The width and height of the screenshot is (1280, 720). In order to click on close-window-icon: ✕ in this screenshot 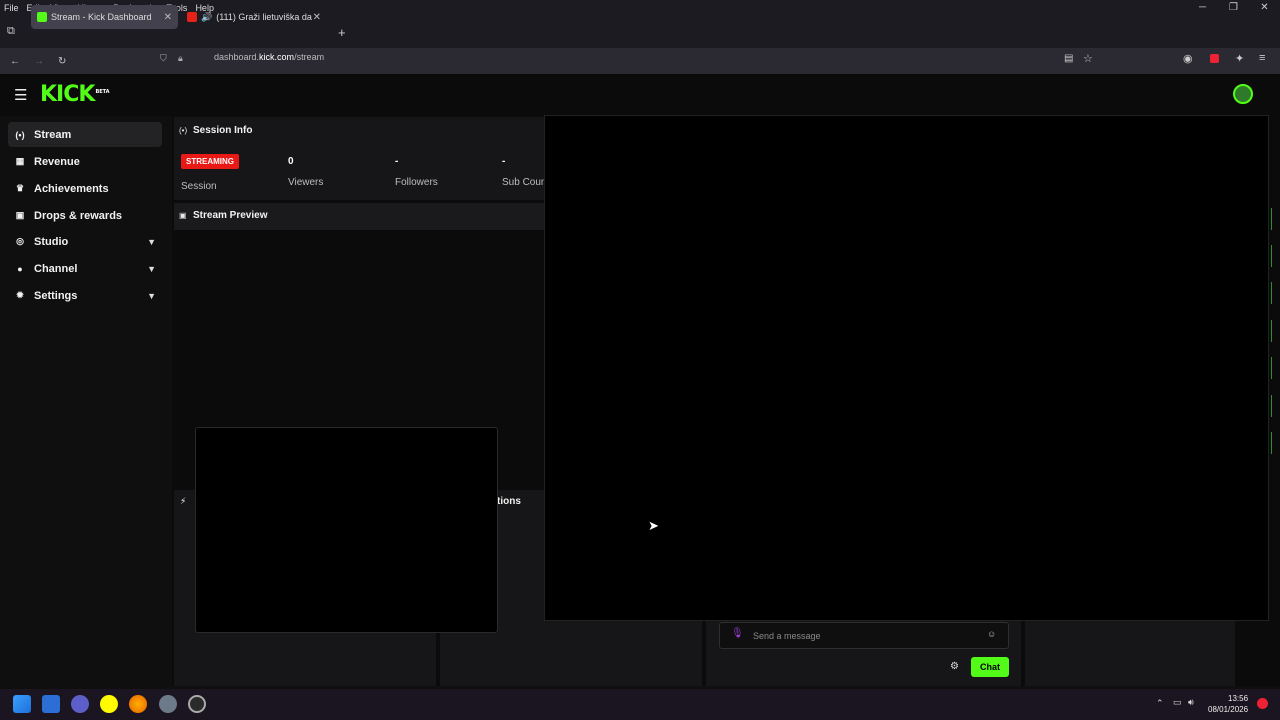, I will do `click(1264, 7)`.